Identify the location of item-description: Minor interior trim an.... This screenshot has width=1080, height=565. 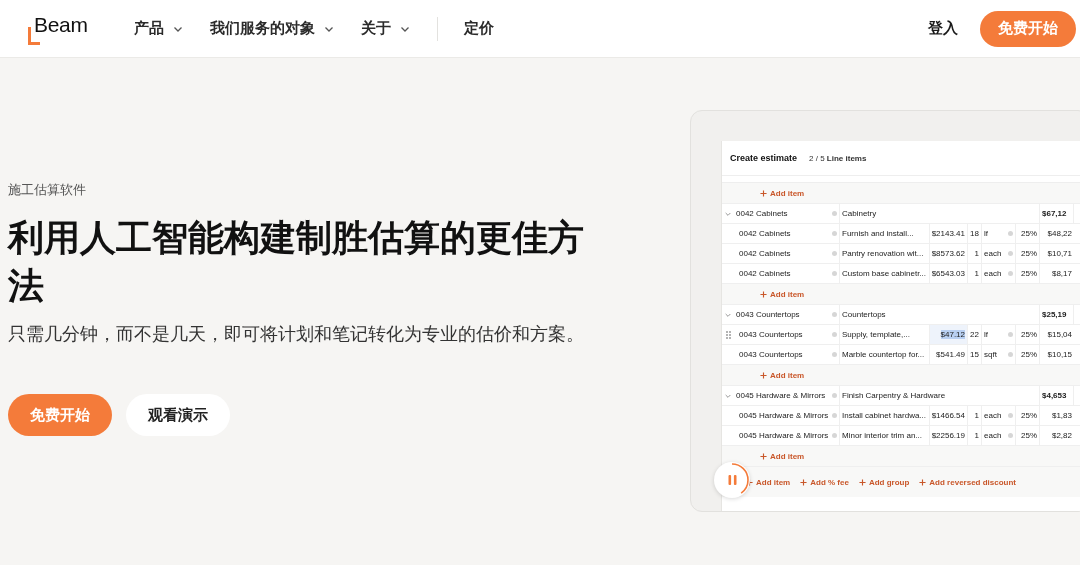
(882, 435).